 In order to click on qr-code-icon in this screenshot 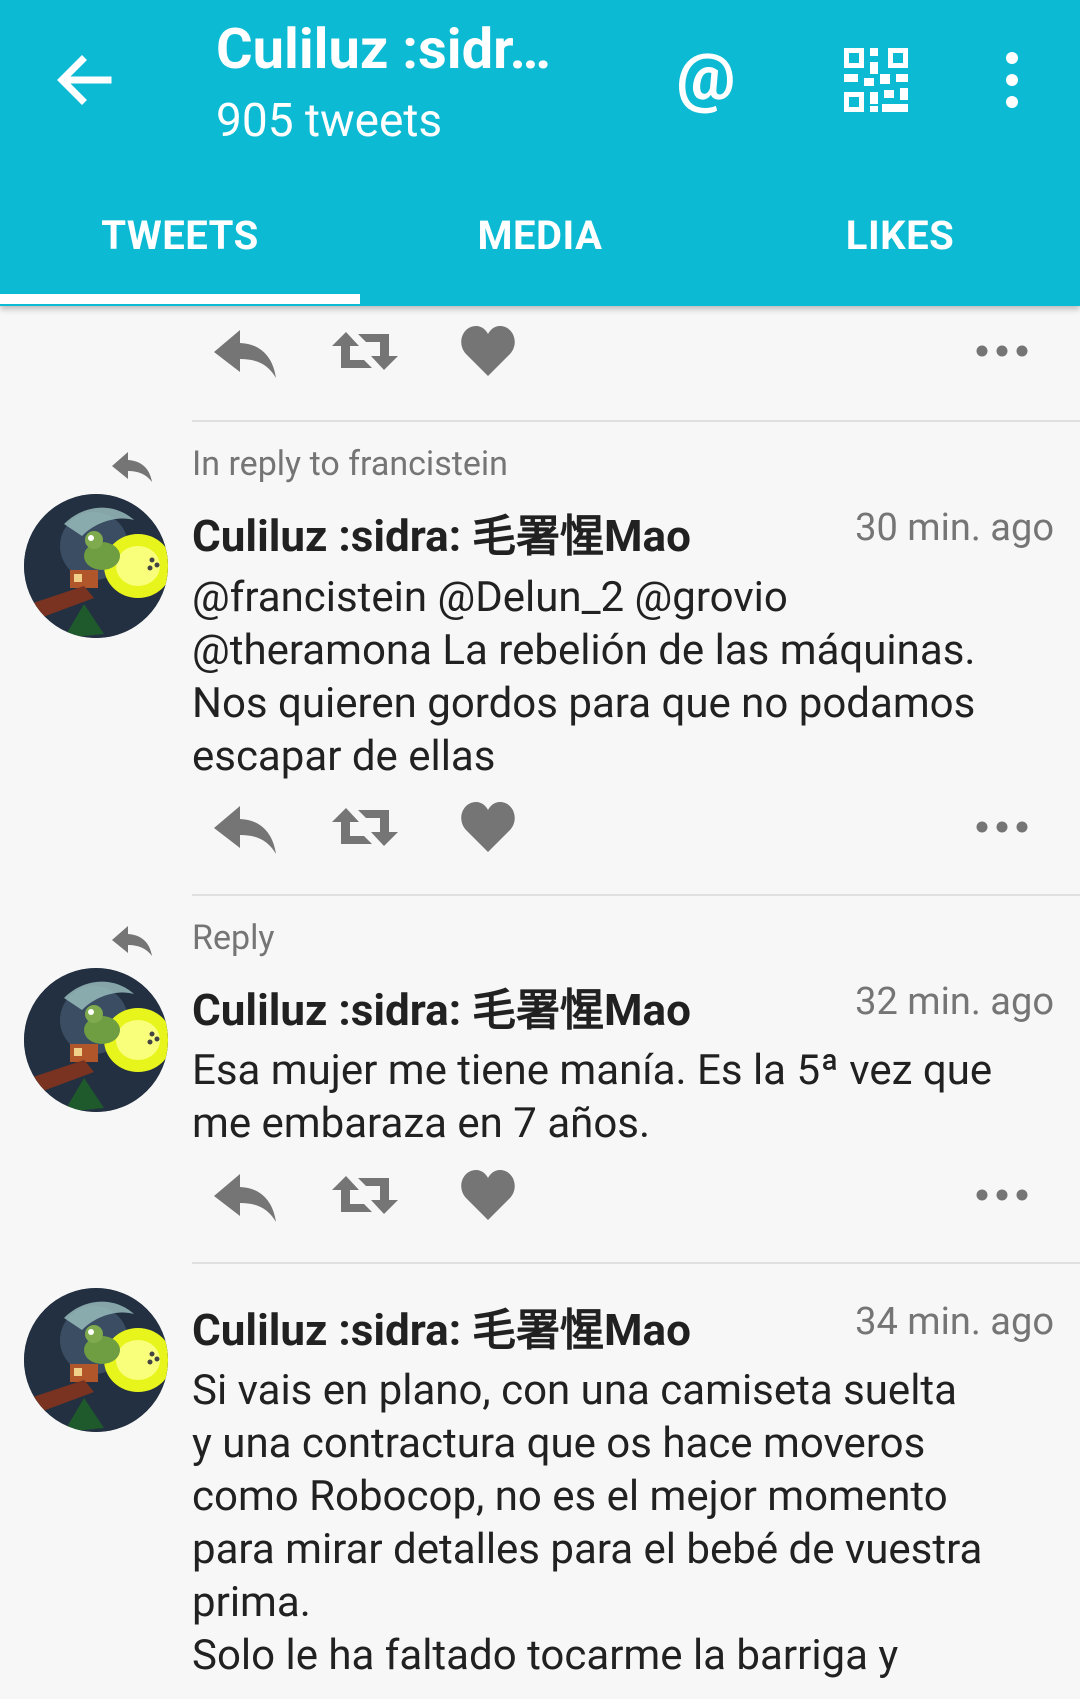, I will do `click(876, 80)`.